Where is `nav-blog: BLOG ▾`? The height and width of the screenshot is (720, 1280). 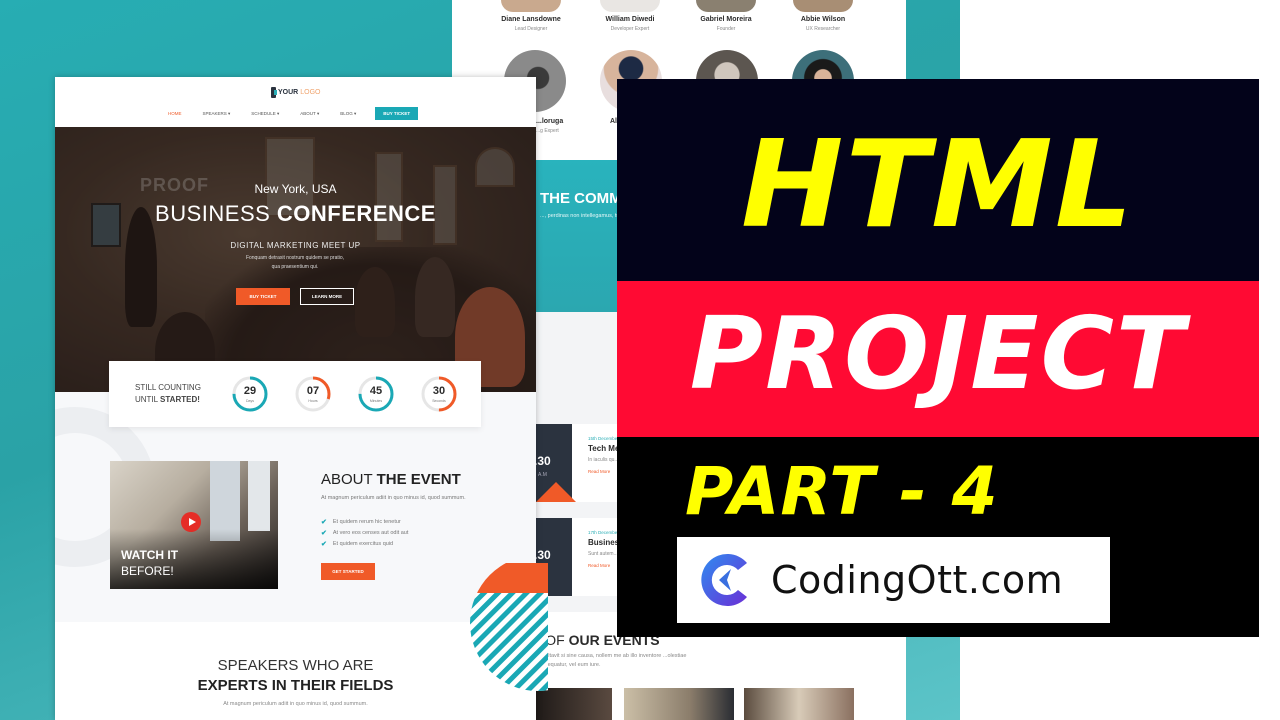
nav-blog: BLOG ▾ is located at coordinates (348, 114).